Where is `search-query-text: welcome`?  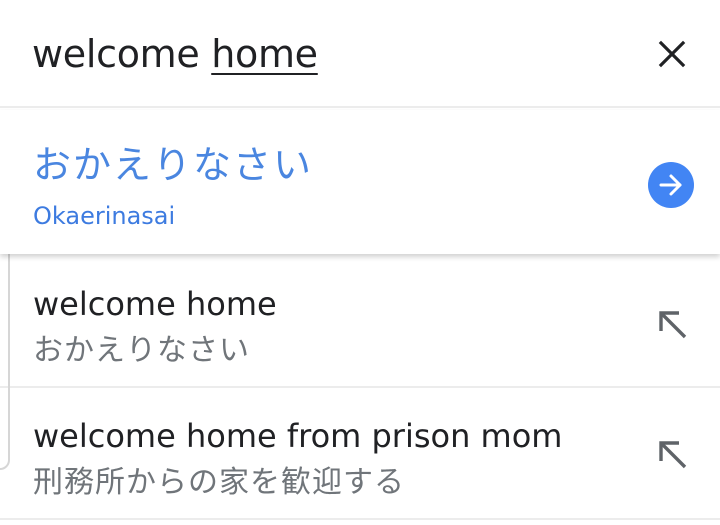
search-query-text: welcome is located at coordinates (122, 54).